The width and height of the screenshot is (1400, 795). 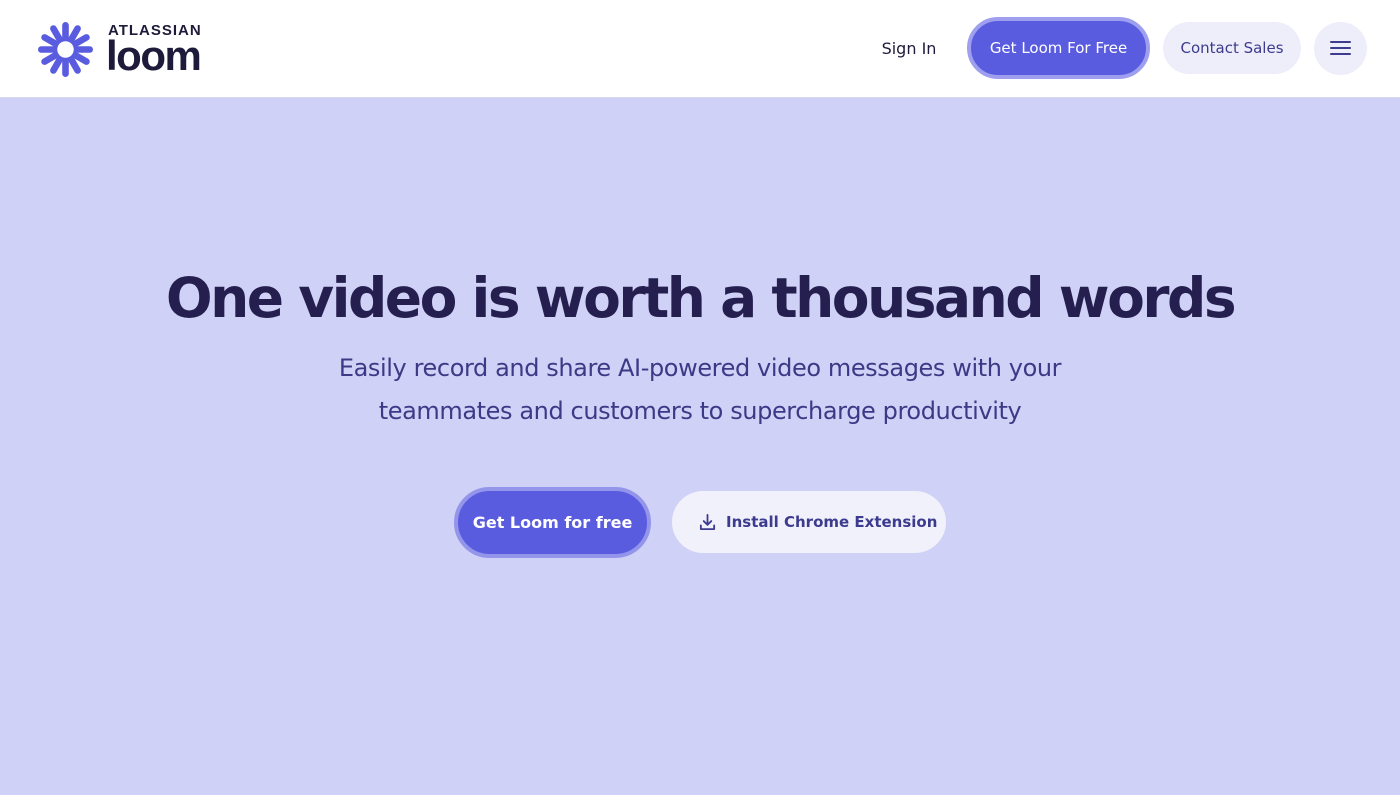 What do you see at coordinates (552, 522) in the screenshot?
I see `get-loom-free-hero-button: Get Loom for free` at bounding box center [552, 522].